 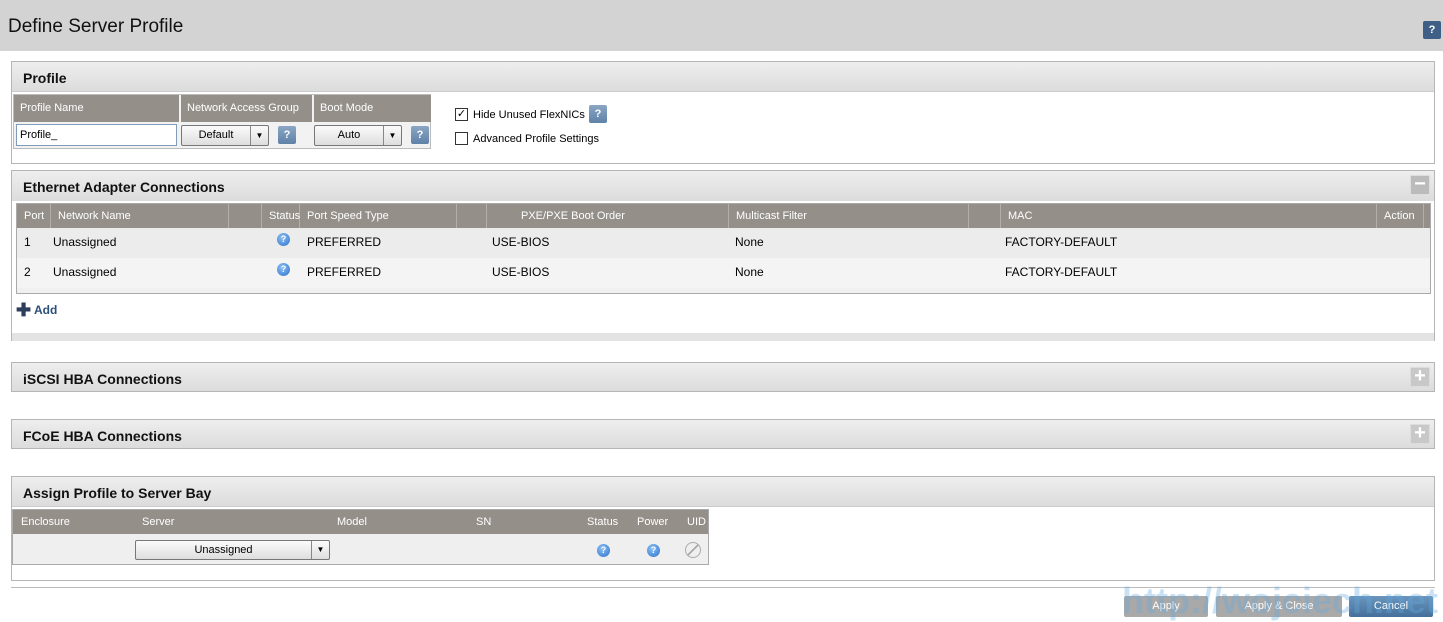 I want to click on col-header: Action, so click(x=1400, y=216).